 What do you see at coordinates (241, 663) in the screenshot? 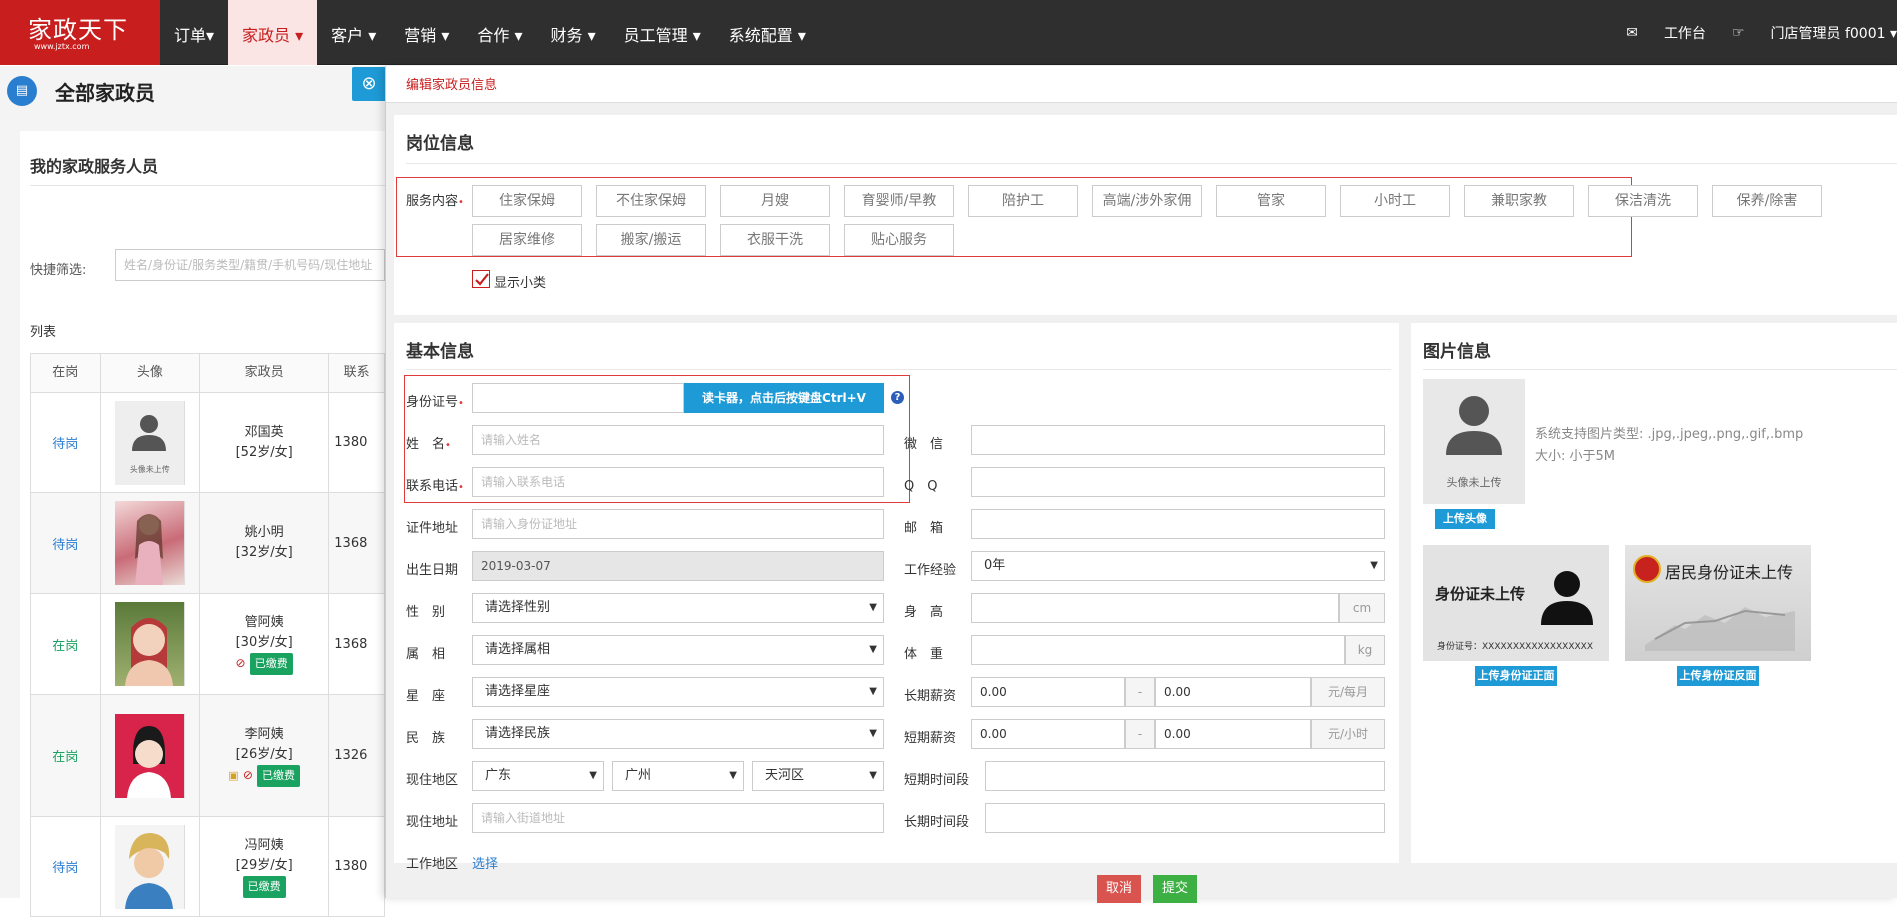
I see `no-entry-icon: ⊘` at bounding box center [241, 663].